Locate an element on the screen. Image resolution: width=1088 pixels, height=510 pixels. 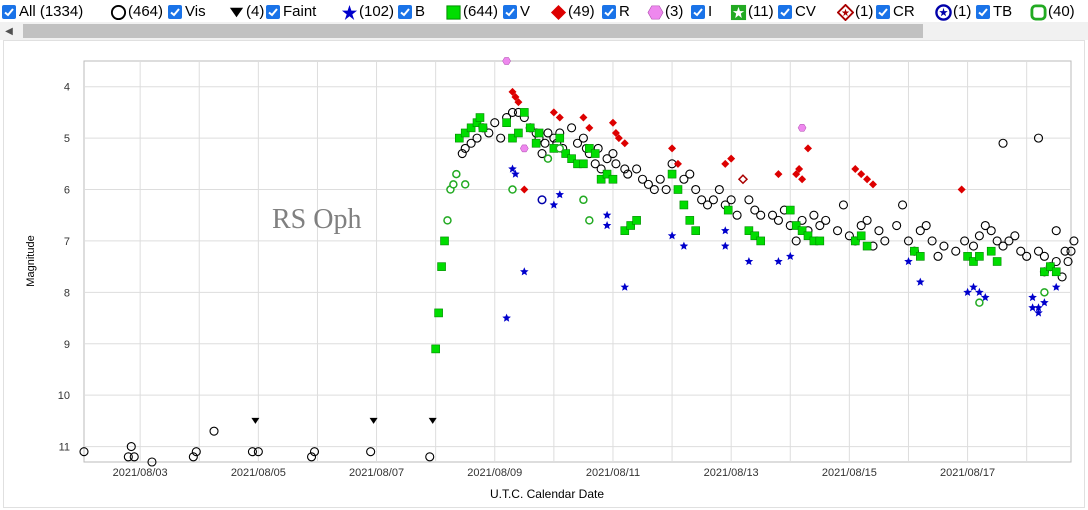
legend-label: (11) is located at coordinates (761, 11).